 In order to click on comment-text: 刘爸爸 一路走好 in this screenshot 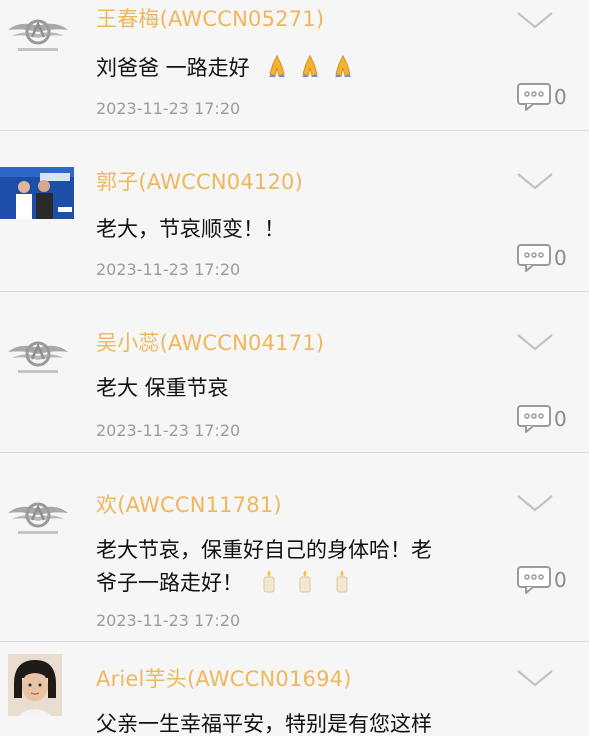, I will do `click(301, 68)`.